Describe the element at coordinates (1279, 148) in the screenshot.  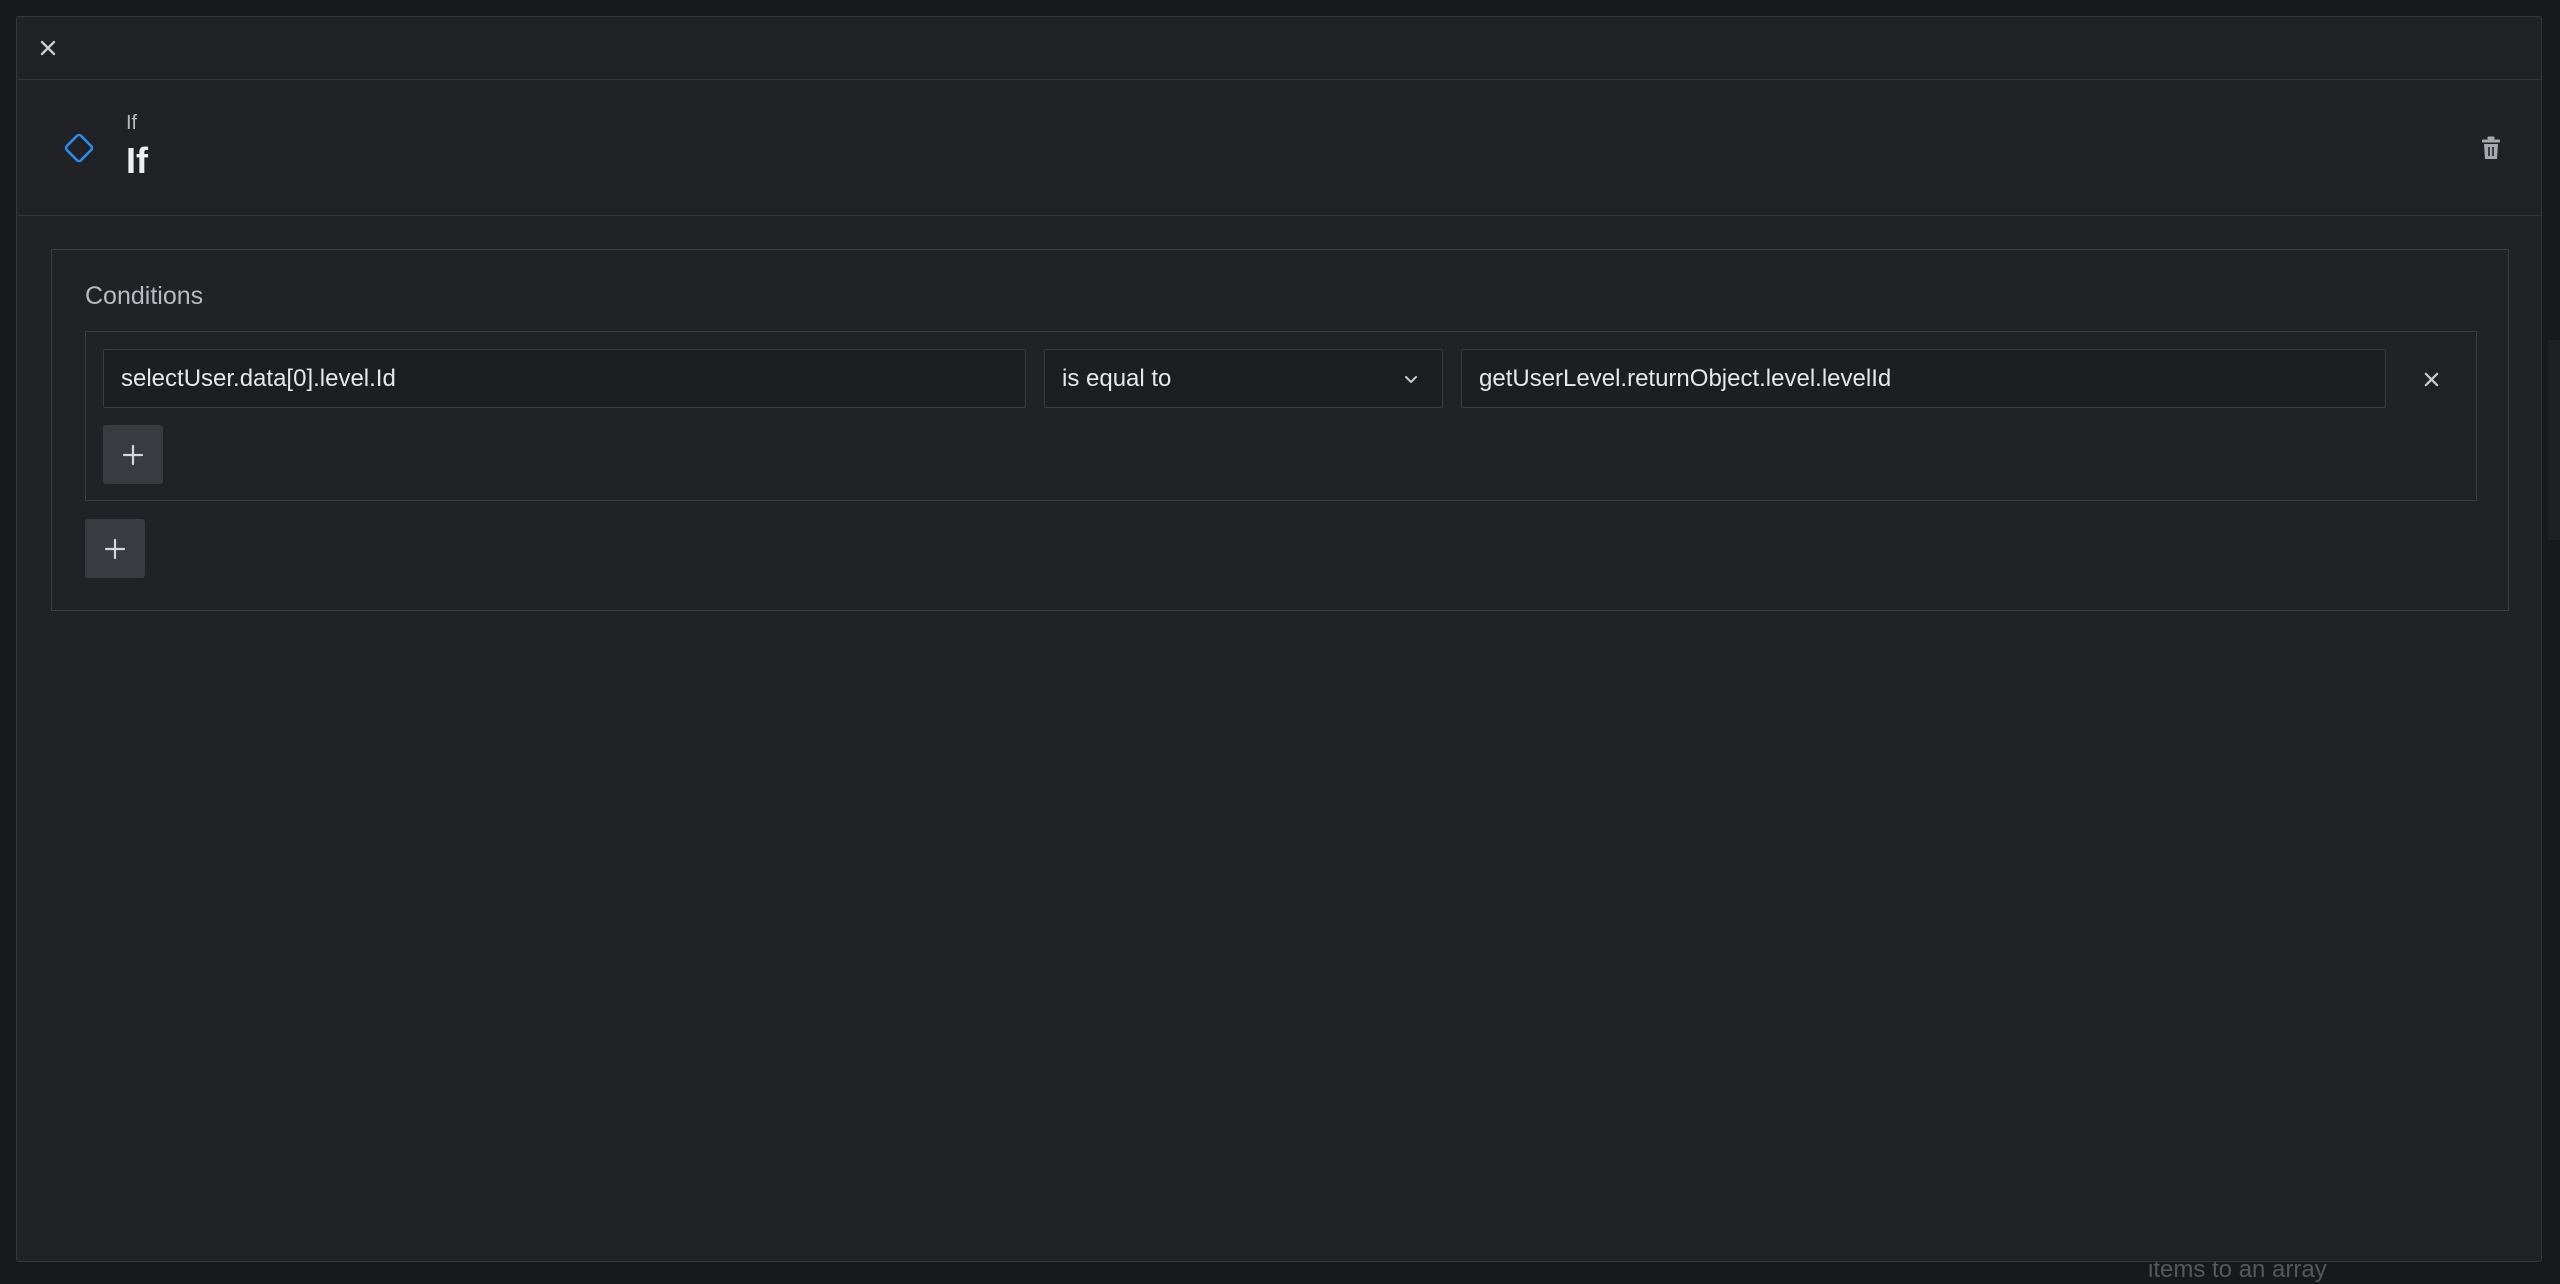
I see `node-header: If If` at that location.